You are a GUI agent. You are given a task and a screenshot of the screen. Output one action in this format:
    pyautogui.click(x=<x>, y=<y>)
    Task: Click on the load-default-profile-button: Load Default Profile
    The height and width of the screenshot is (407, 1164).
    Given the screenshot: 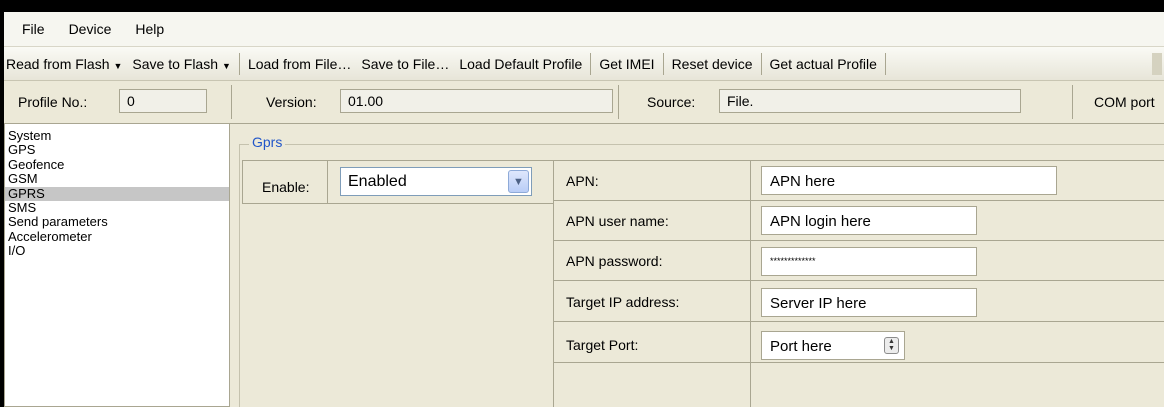 What is the action you would take?
    pyautogui.click(x=520, y=64)
    